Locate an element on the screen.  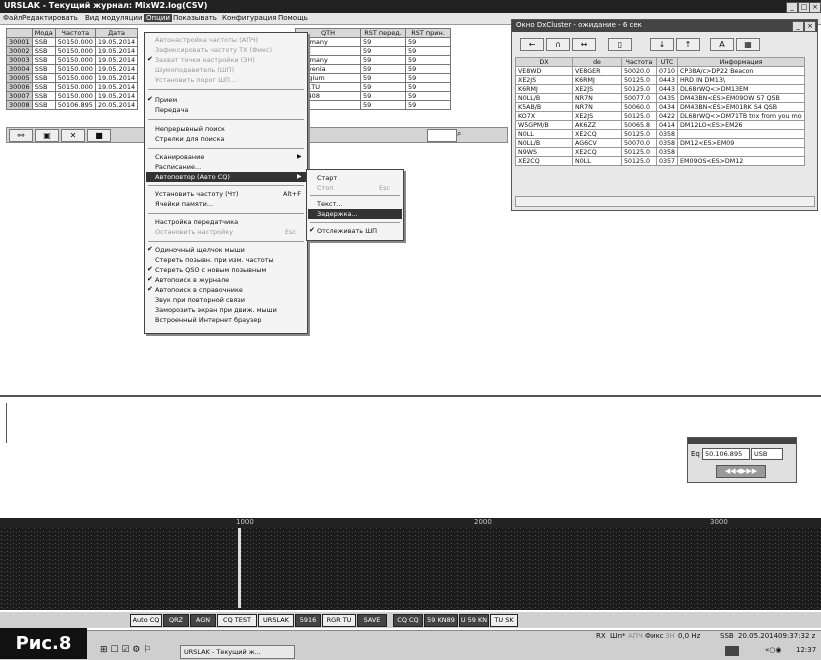
table-row: 30005 SSB 50150.000 19.05.2014 is located at coordinates (72, 78).